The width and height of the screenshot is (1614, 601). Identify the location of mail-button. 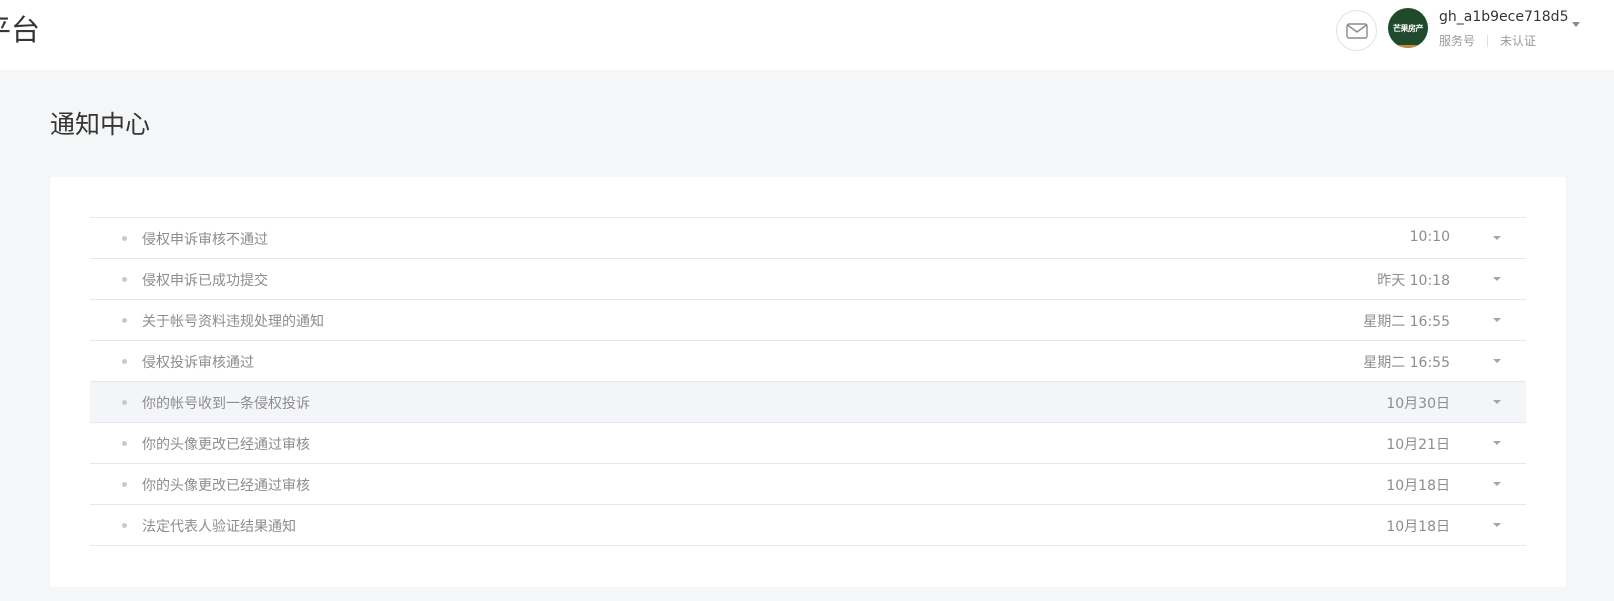
(1356, 30).